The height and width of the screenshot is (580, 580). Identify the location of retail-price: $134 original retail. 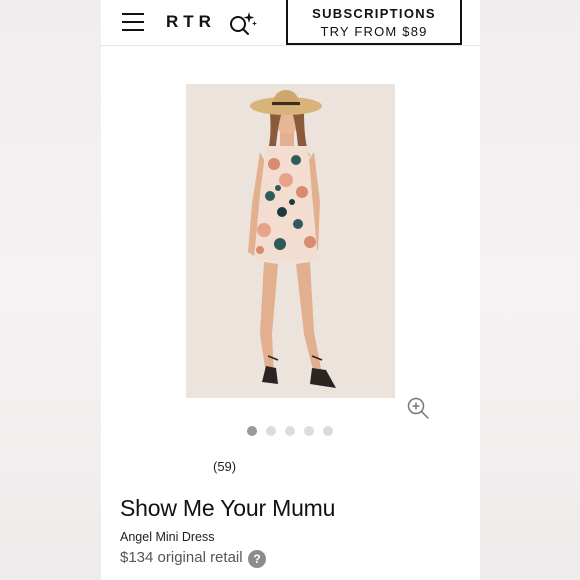
(181, 557).